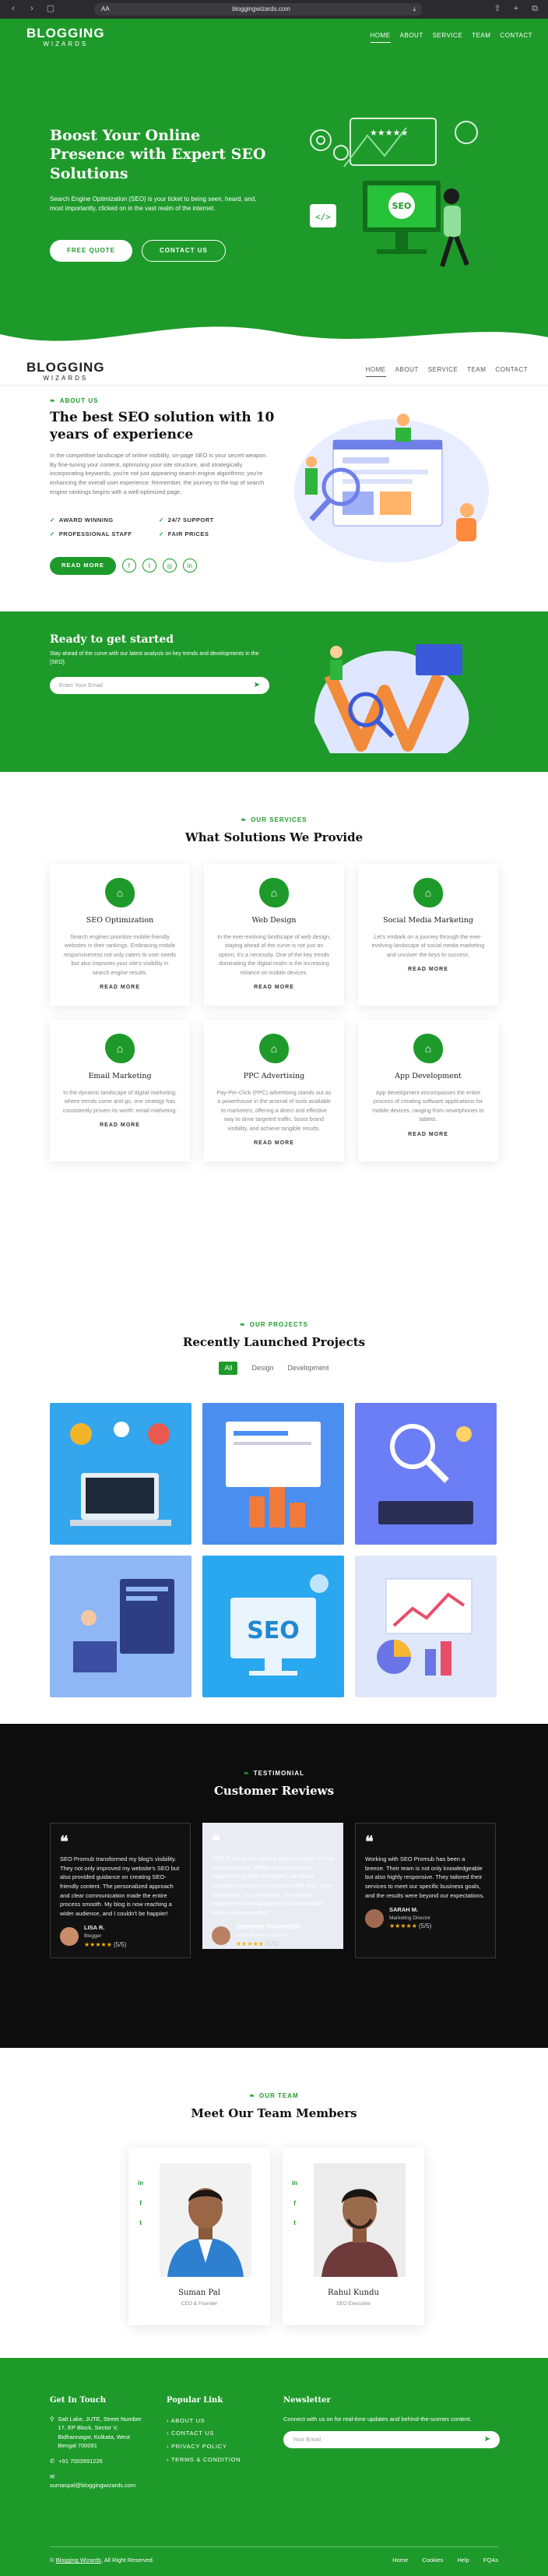 The height and width of the screenshot is (2576, 548). What do you see at coordinates (13, 9) in the screenshot?
I see `back-icon: ‹` at bounding box center [13, 9].